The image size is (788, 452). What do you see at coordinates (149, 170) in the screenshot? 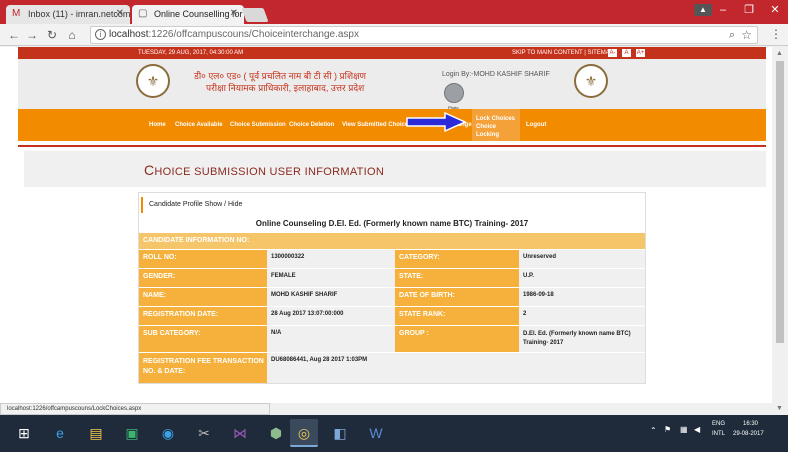
I see `page-title-cap: C` at bounding box center [149, 170].